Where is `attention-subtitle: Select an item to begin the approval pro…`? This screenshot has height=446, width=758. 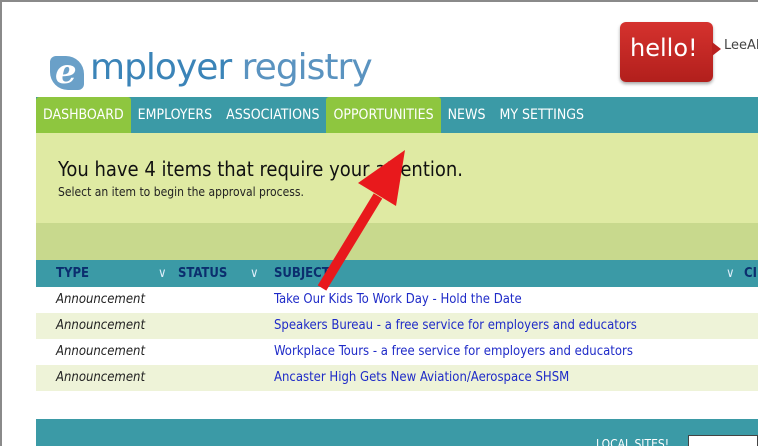
attention-subtitle: Select an item to begin the approval pro… is located at coordinates (181, 192).